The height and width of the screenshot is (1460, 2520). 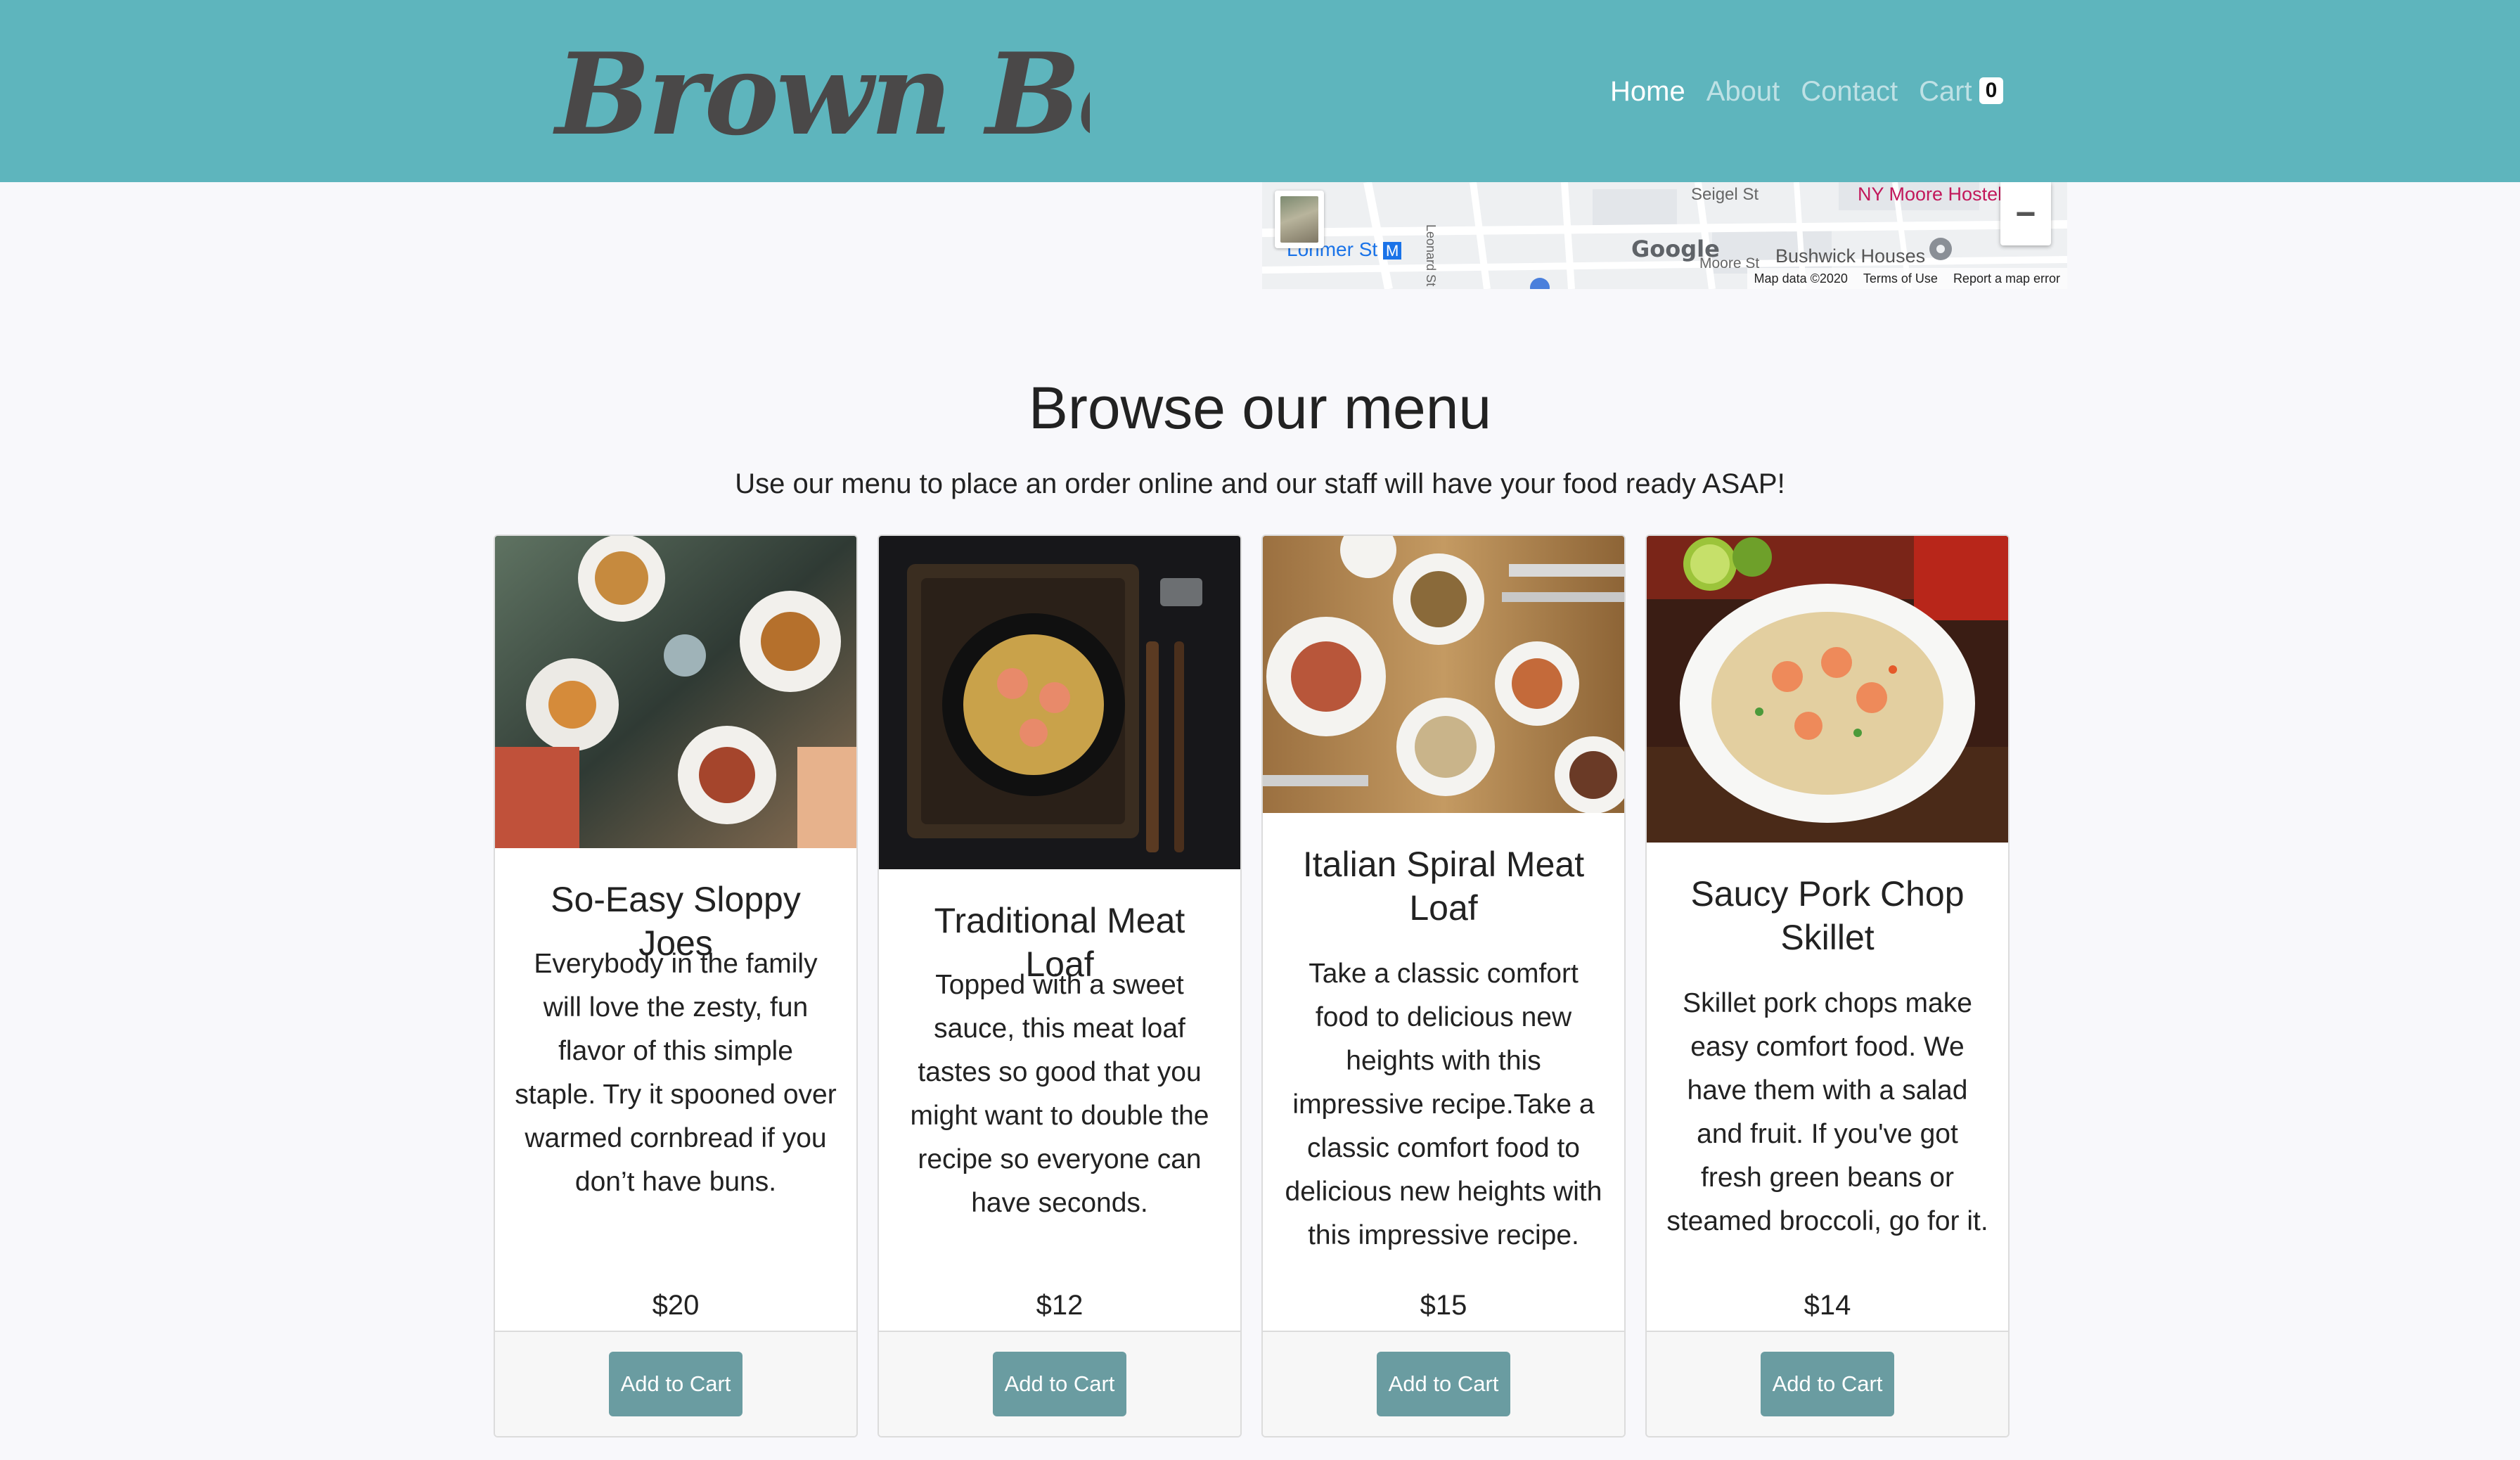 I want to click on streetview-thumbnail, so click(x=1299, y=219).